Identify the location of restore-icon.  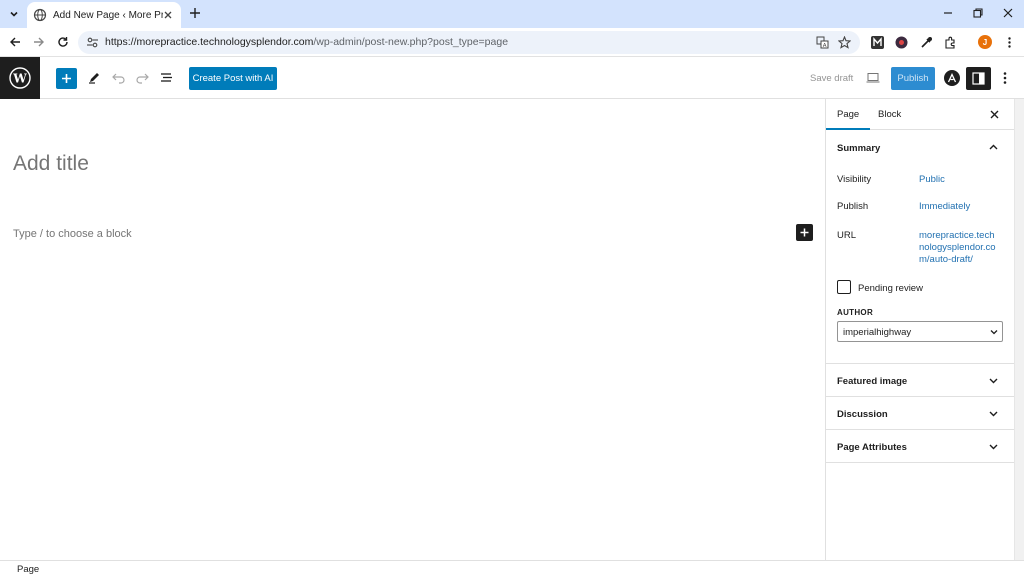
(978, 13).